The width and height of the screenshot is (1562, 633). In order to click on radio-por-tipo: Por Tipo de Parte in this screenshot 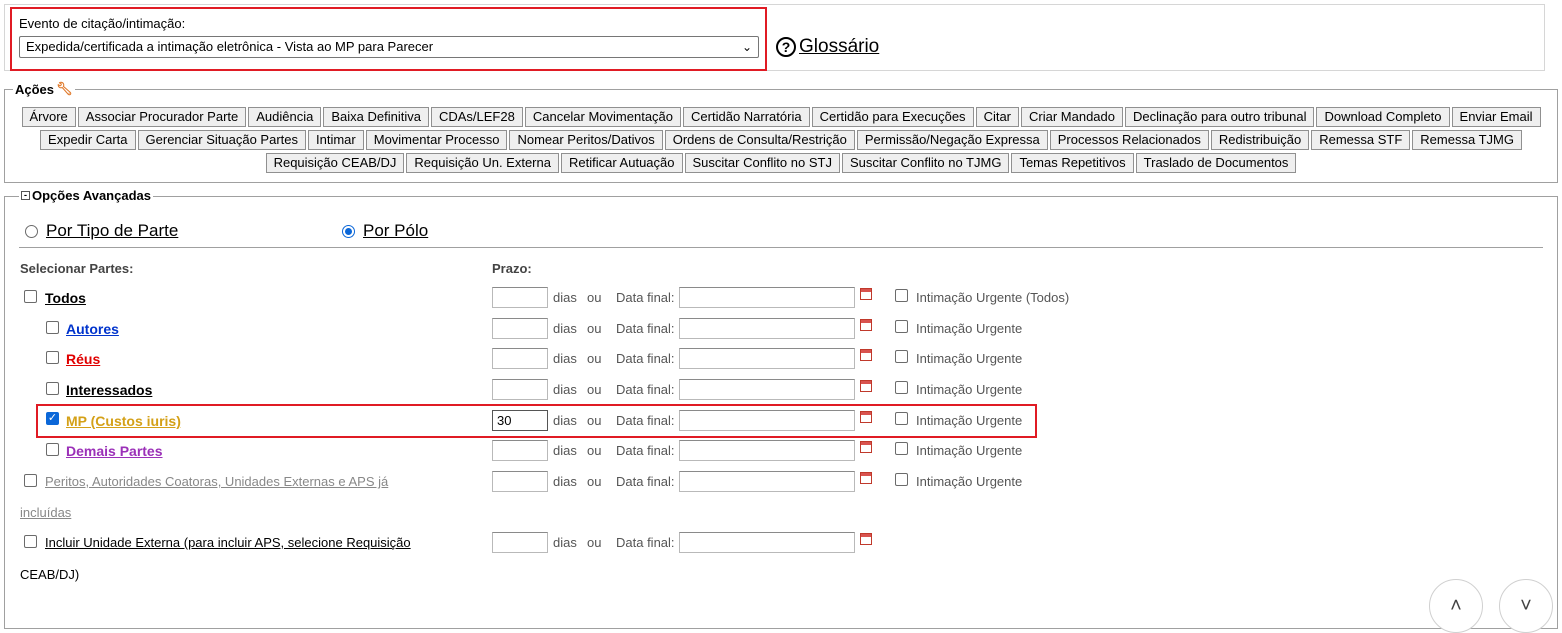, I will do `click(101, 231)`.